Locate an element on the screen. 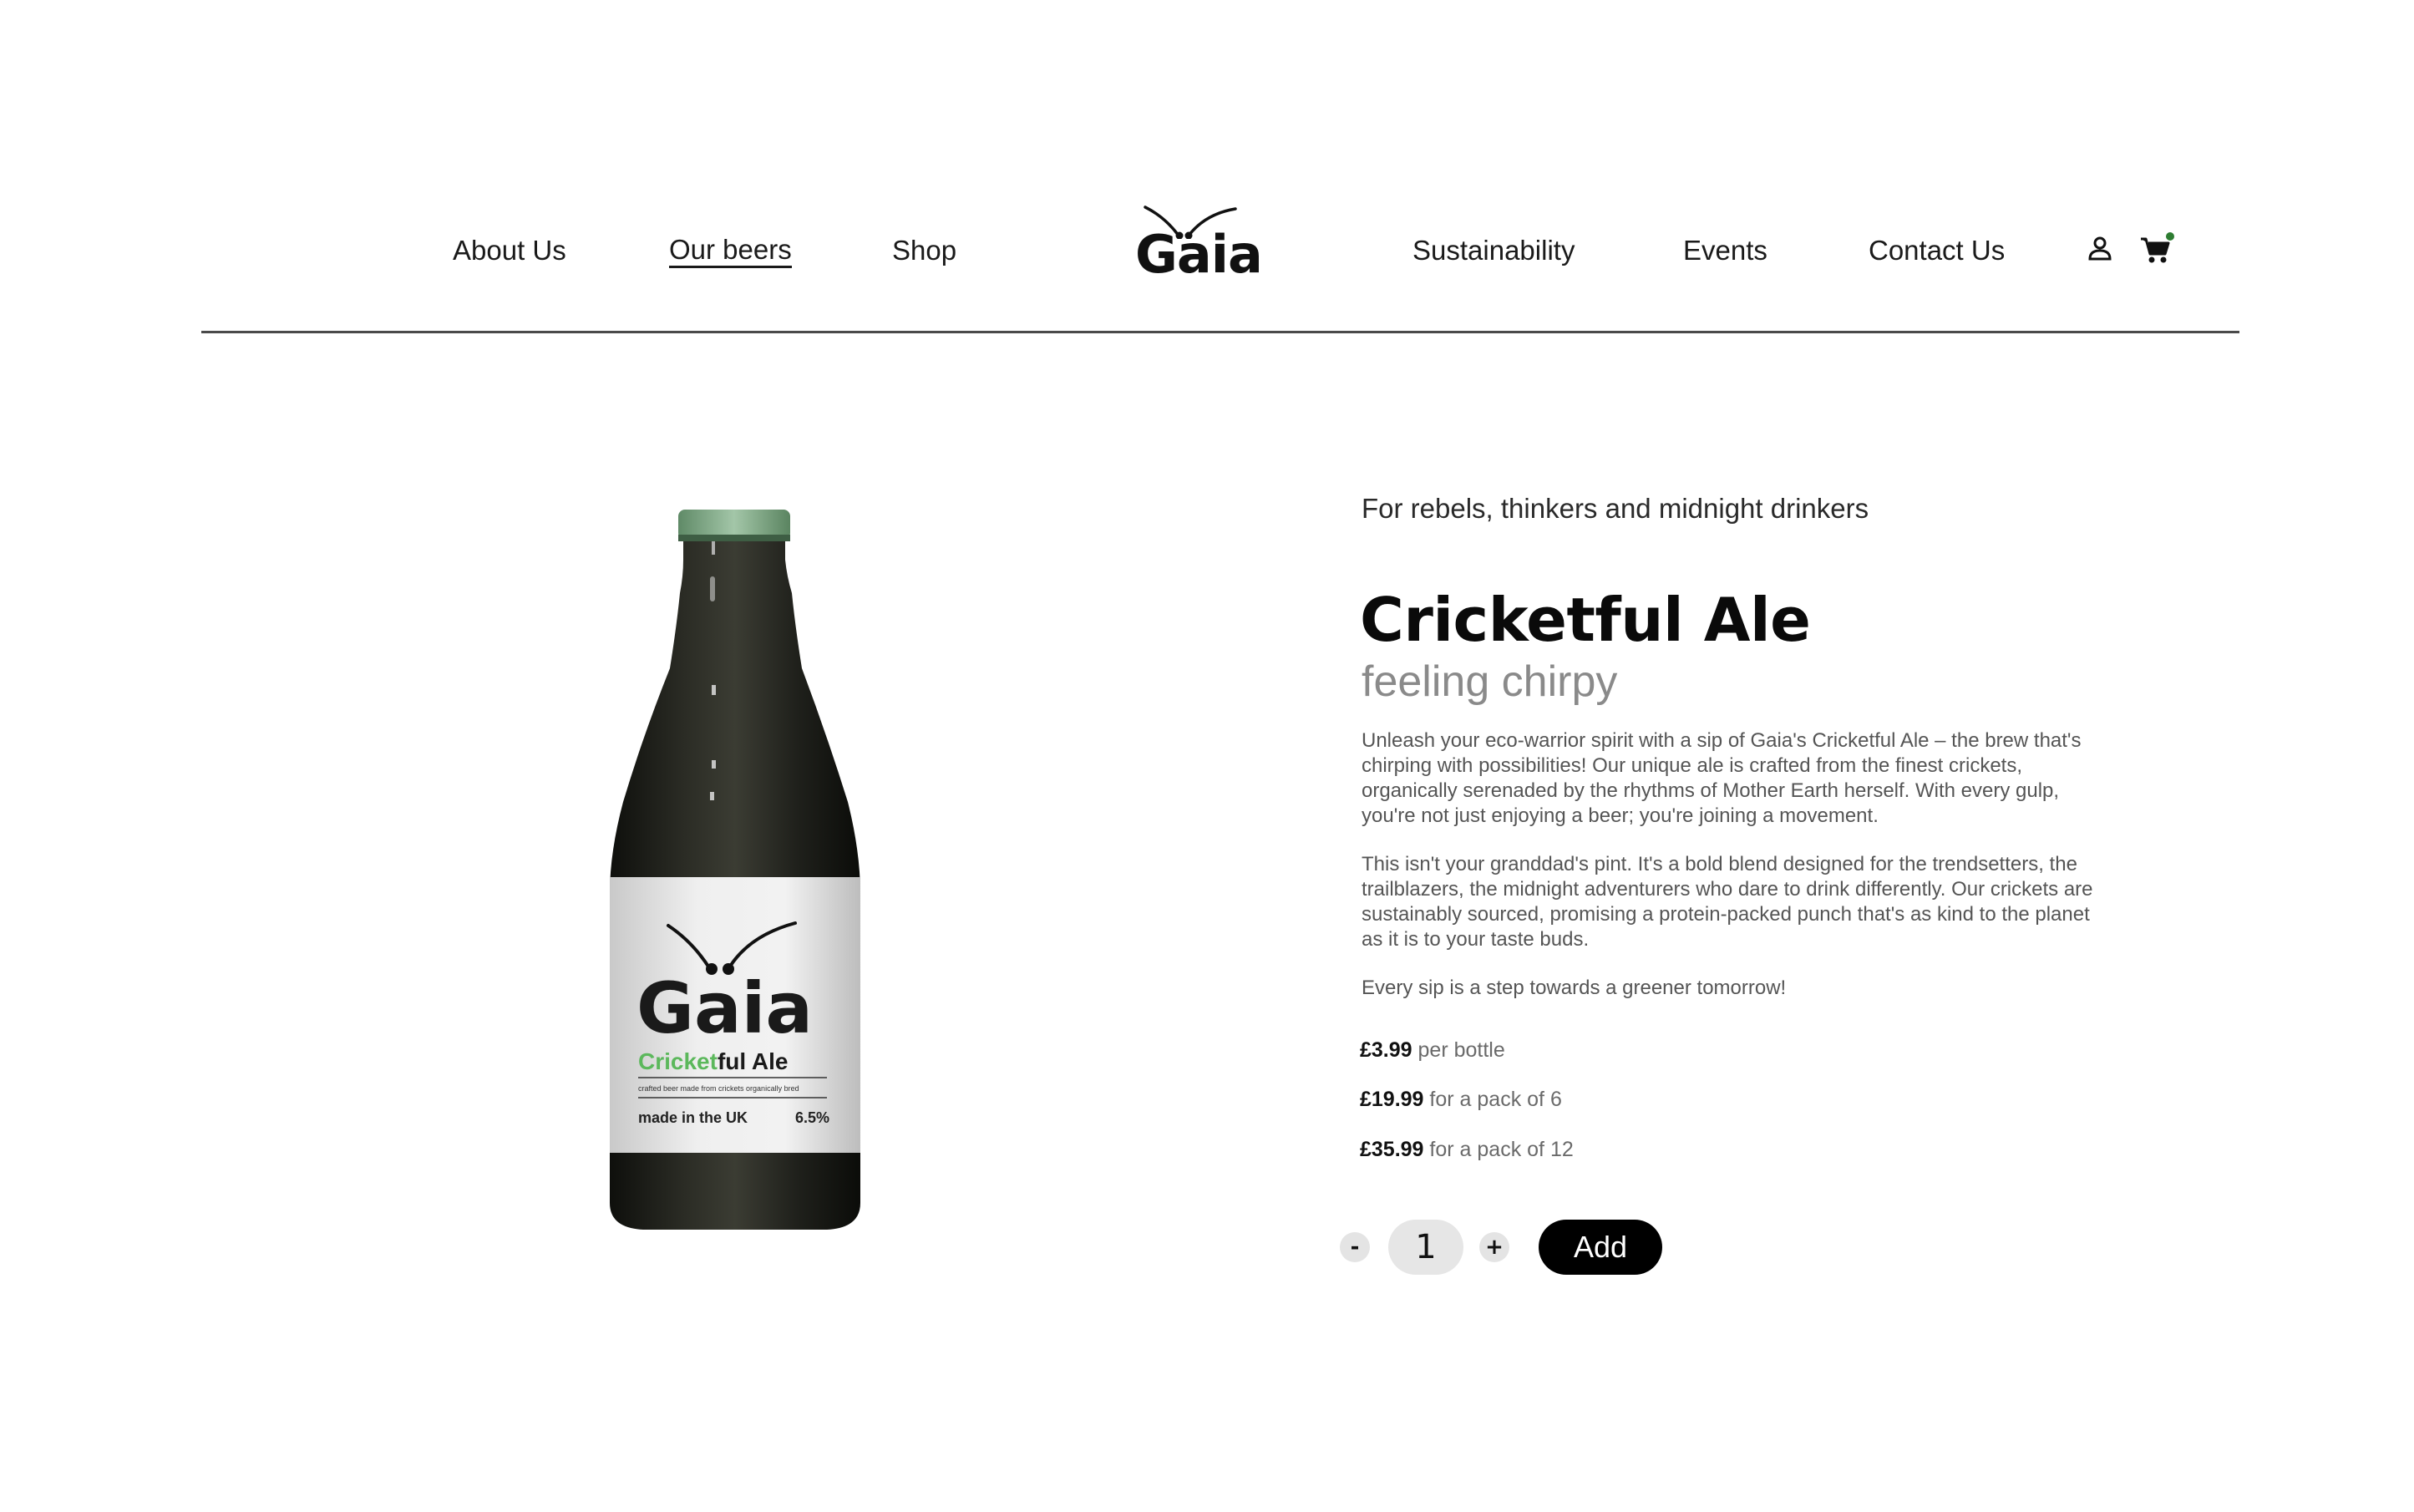 The width and height of the screenshot is (2414, 1512). nav-our-beers: Our beers is located at coordinates (730, 251).